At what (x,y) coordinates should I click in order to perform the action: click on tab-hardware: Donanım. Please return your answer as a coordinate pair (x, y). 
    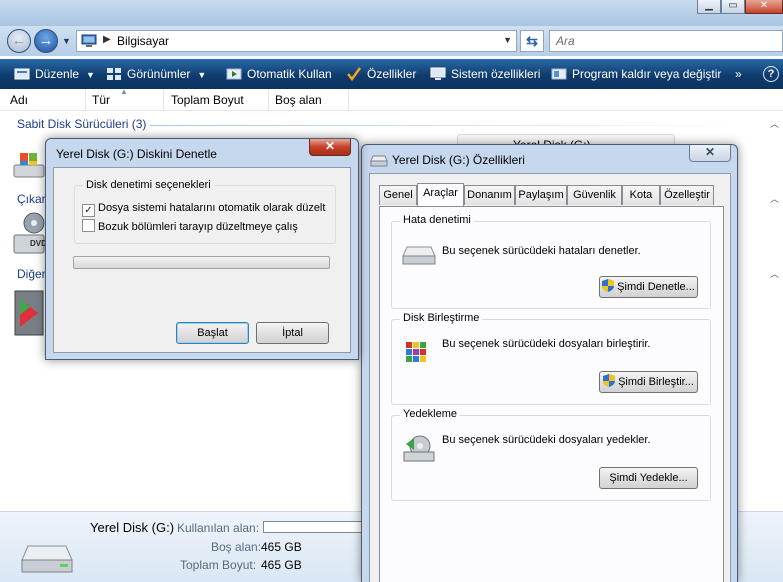
    Looking at the image, I should click on (489, 195).